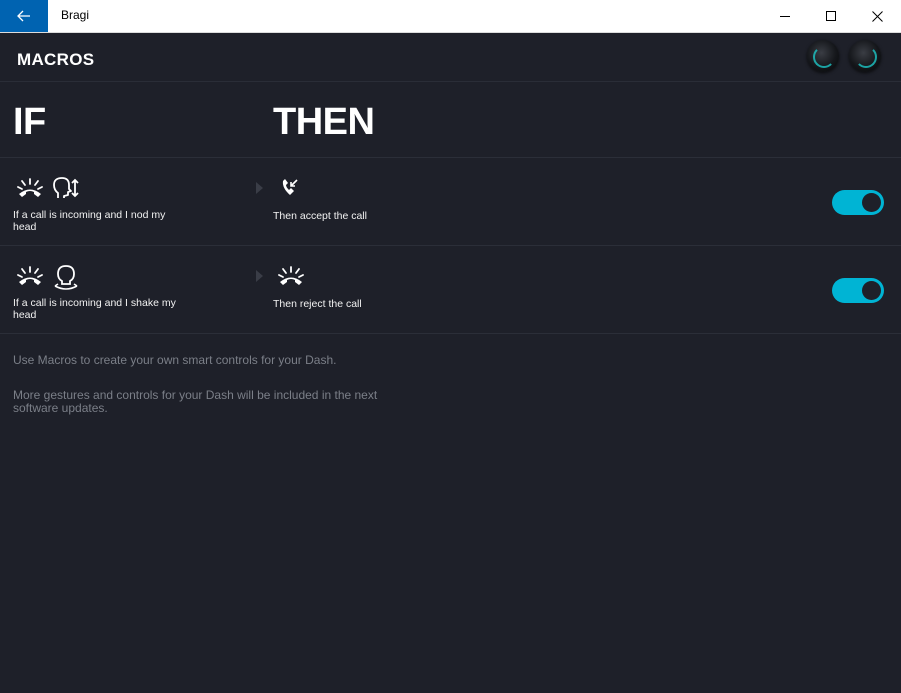  I want to click on then-heading: THEN, so click(324, 122).